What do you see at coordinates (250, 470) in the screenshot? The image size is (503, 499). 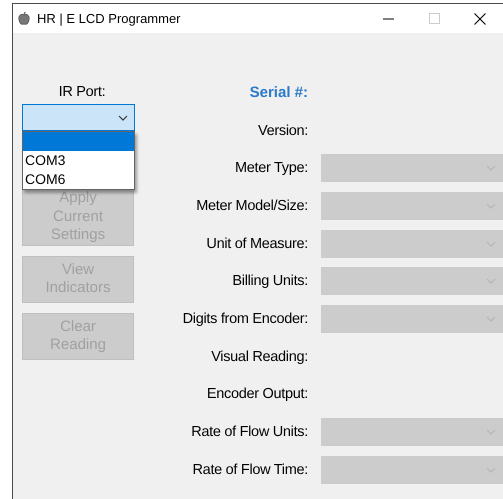 I see `field-label: Rate of Flow Time:` at bounding box center [250, 470].